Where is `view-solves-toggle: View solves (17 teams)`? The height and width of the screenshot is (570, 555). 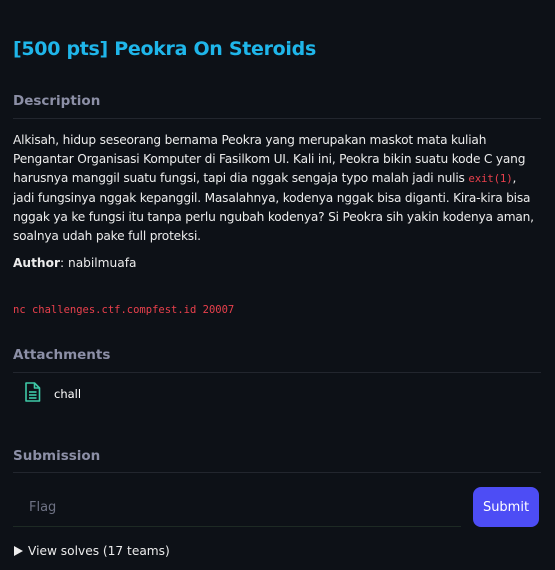
view-solves-toggle: View solves (17 teams) is located at coordinates (92, 551).